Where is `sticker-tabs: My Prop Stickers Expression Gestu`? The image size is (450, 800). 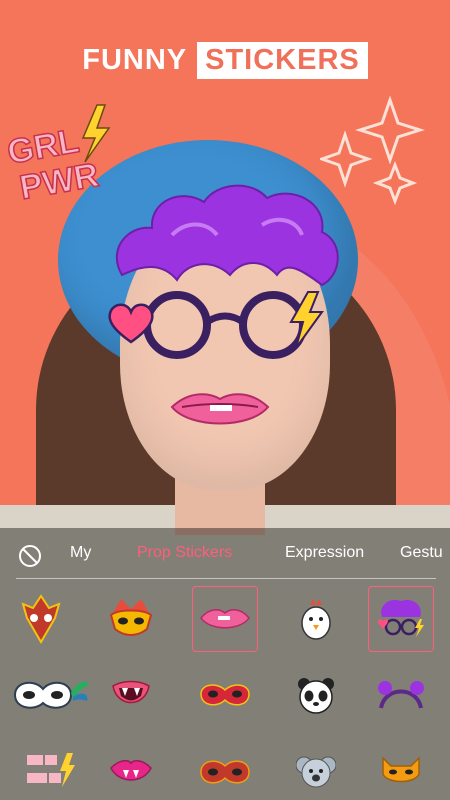 sticker-tabs: My Prop Stickers Expression Gestu is located at coordinates (225, 553).